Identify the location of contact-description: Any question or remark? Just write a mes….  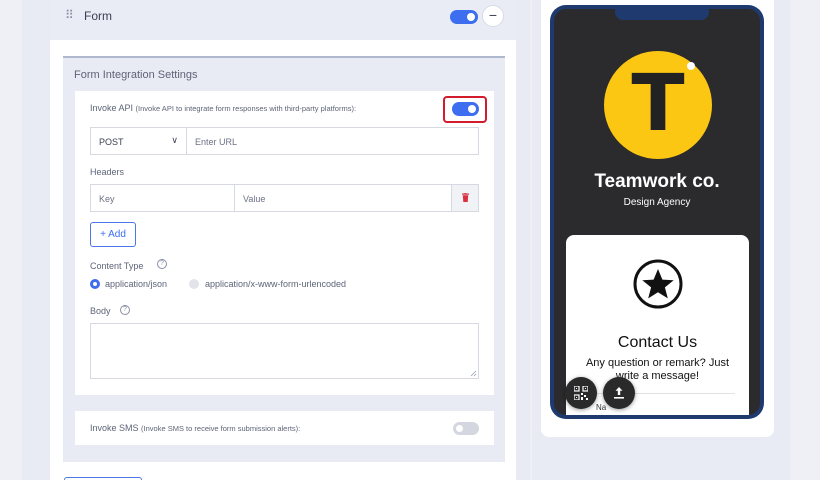
(657, 369).